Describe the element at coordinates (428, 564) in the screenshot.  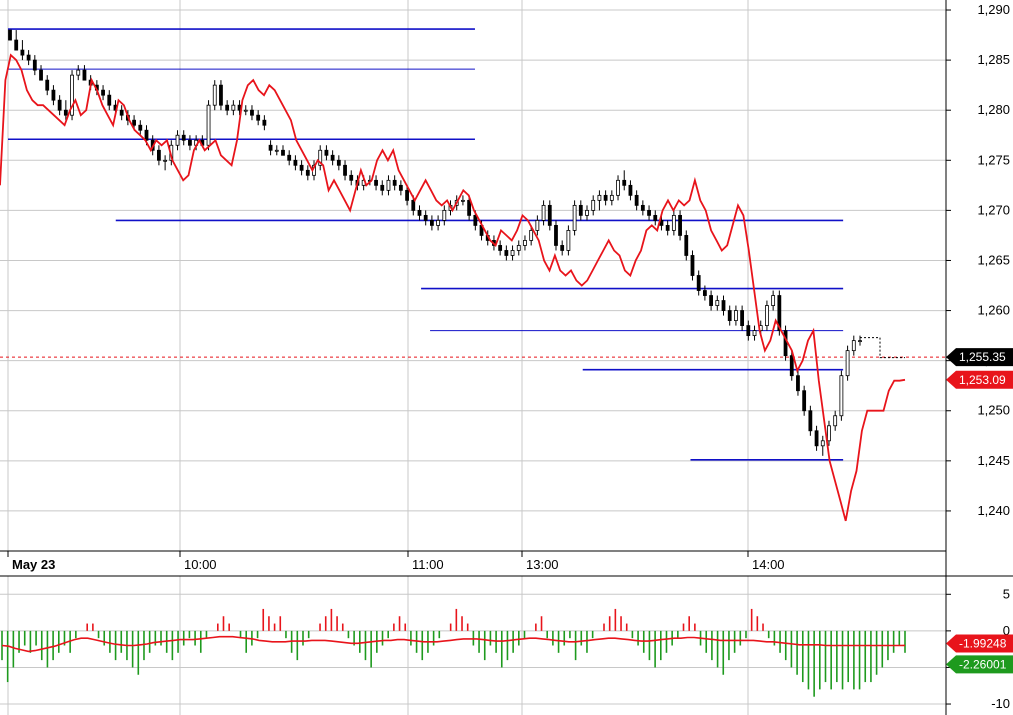
I see `x-tick-label: 11:00` at that location.